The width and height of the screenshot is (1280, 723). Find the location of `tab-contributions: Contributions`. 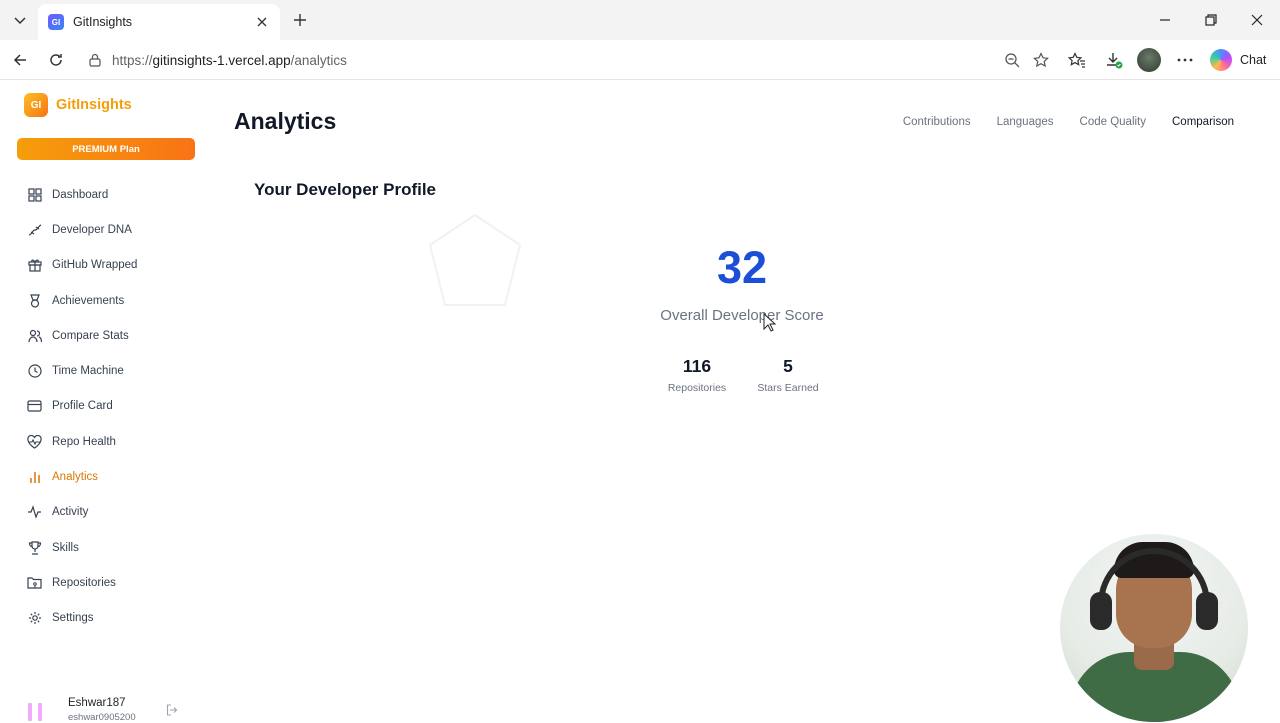

tab-contributions: Contributions is located at coordinates (937, 122).